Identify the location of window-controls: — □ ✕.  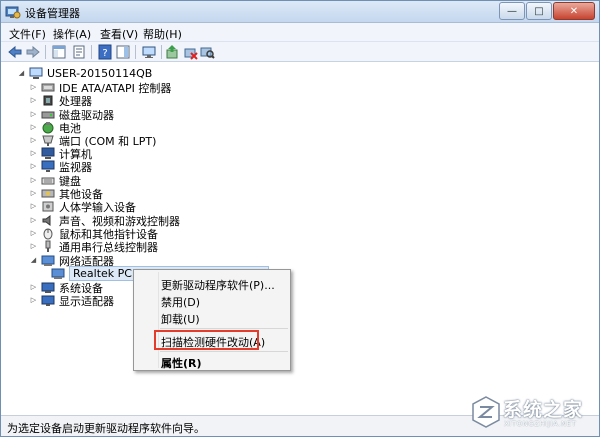
(546, 11).